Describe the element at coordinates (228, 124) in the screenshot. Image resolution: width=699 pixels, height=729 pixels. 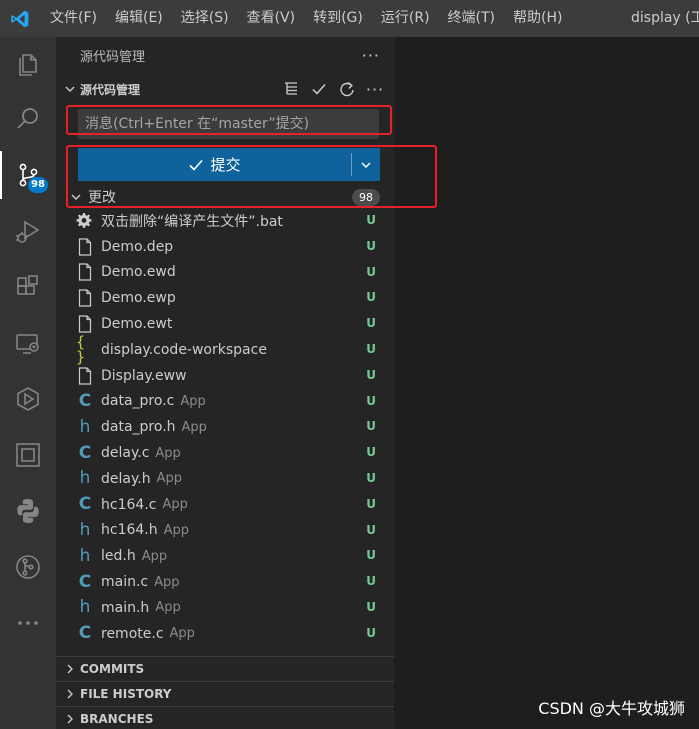
I see `commit-message-input` at that location.